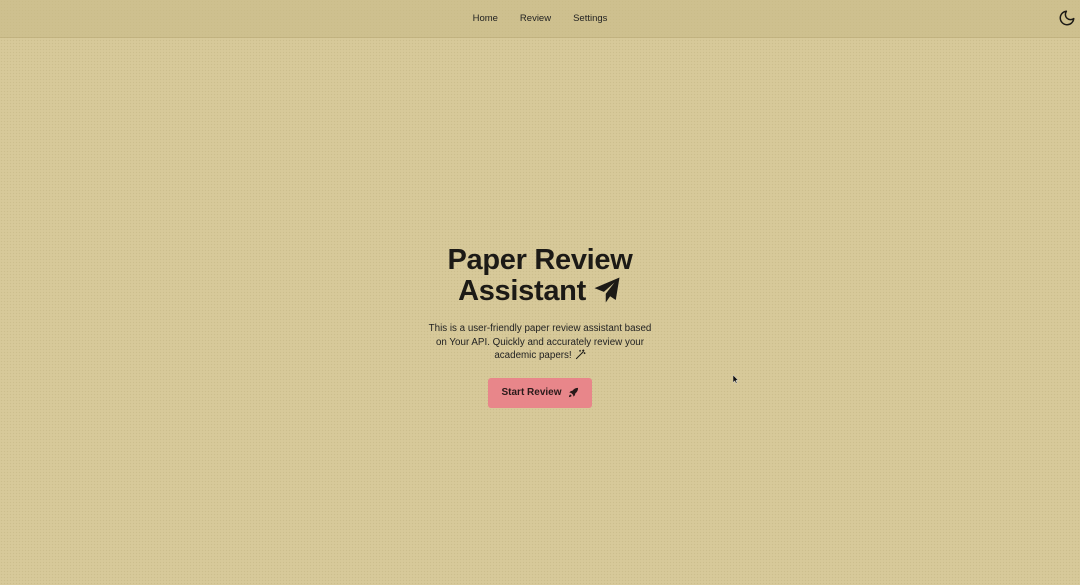 This screenshot has height=585, width=1080. Describe the element at coordinates (736, 379) in the screenshot. I see `mouse-cursor-icon` at that location.